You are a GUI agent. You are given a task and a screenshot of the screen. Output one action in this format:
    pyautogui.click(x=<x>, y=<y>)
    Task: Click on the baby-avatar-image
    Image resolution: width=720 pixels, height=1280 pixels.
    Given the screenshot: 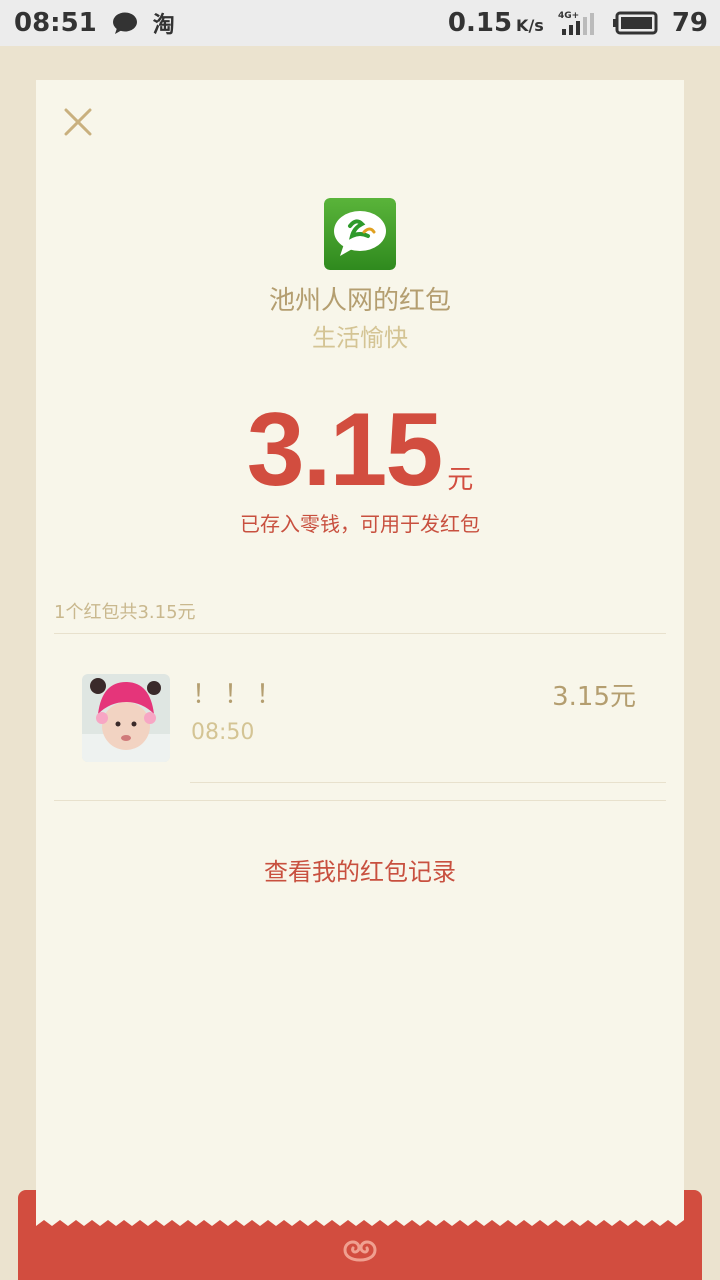 What is the action you would take?
    pyautogui.click(x=126, y=718)
    